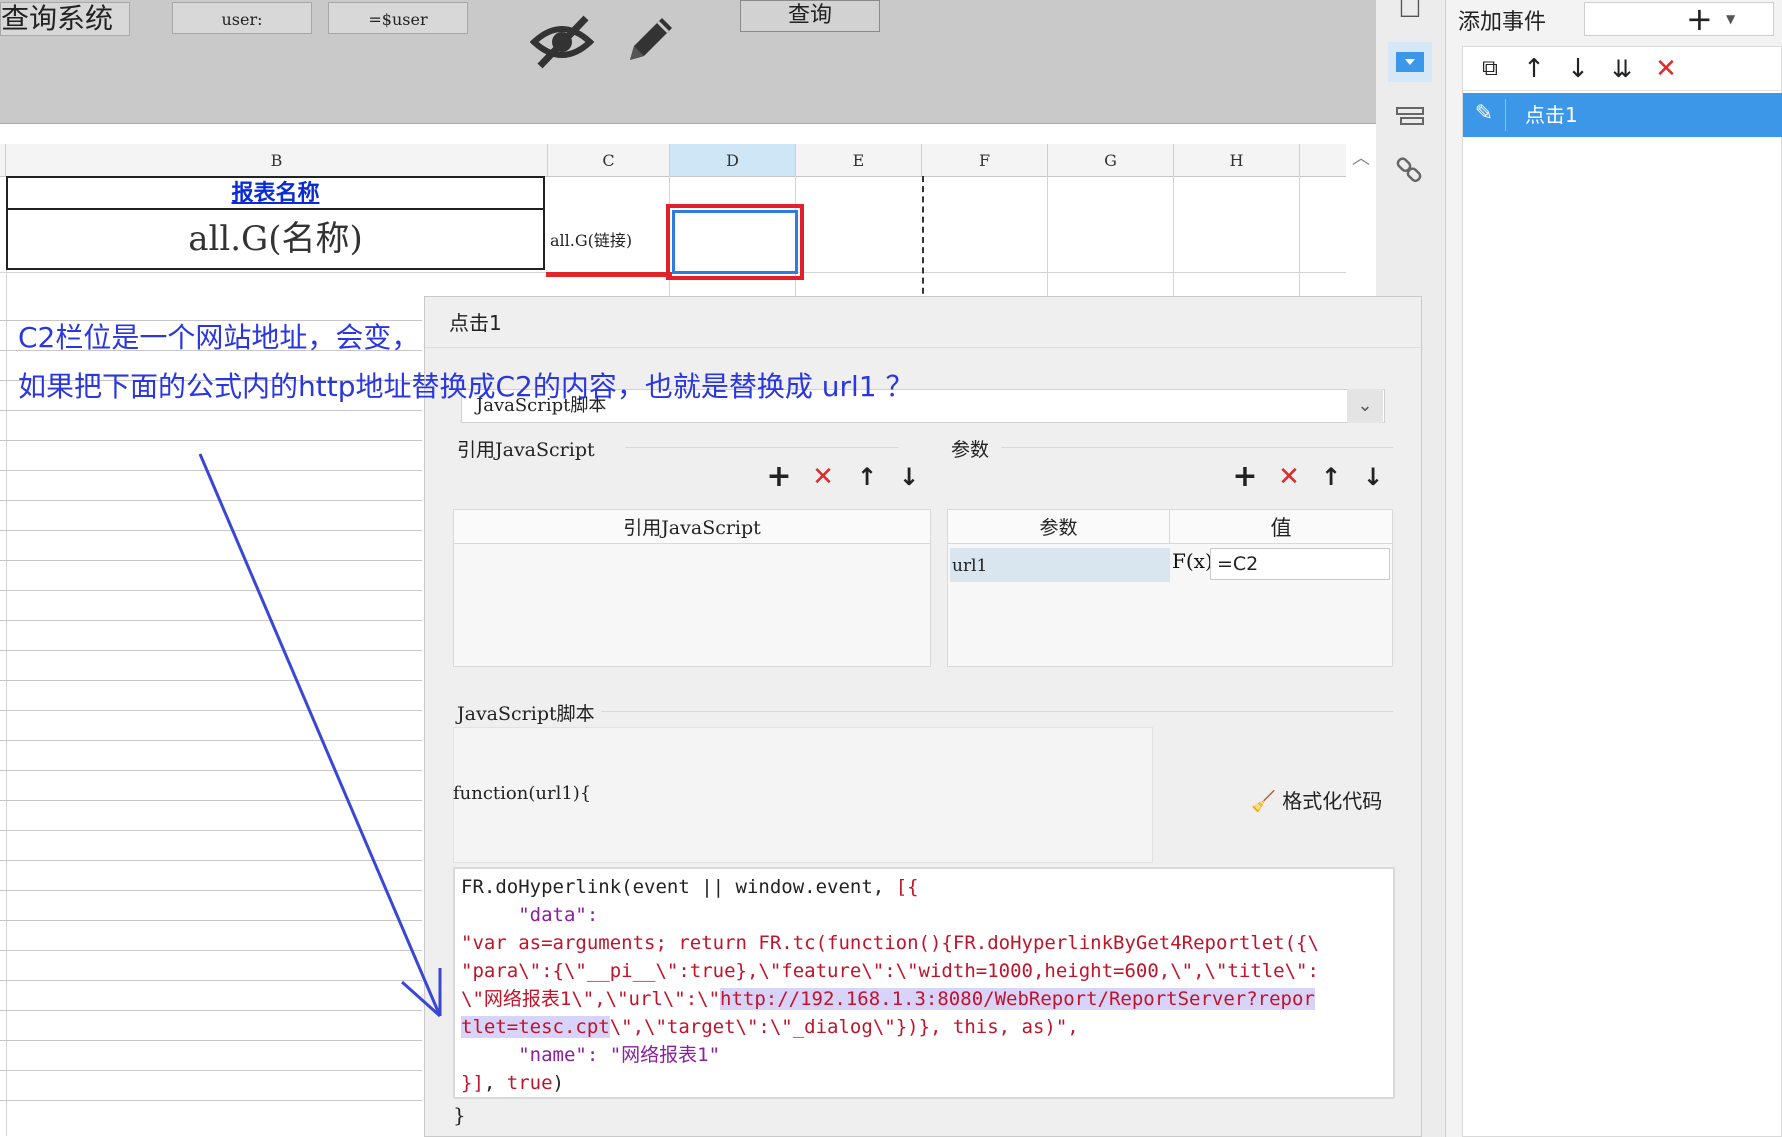 The height and width of the screenshot is (1137, 1782). Describe the element at coordinates (526, 450) in the screenshot. I see `js-ref-section-label: 引用JavaScript` at that location.